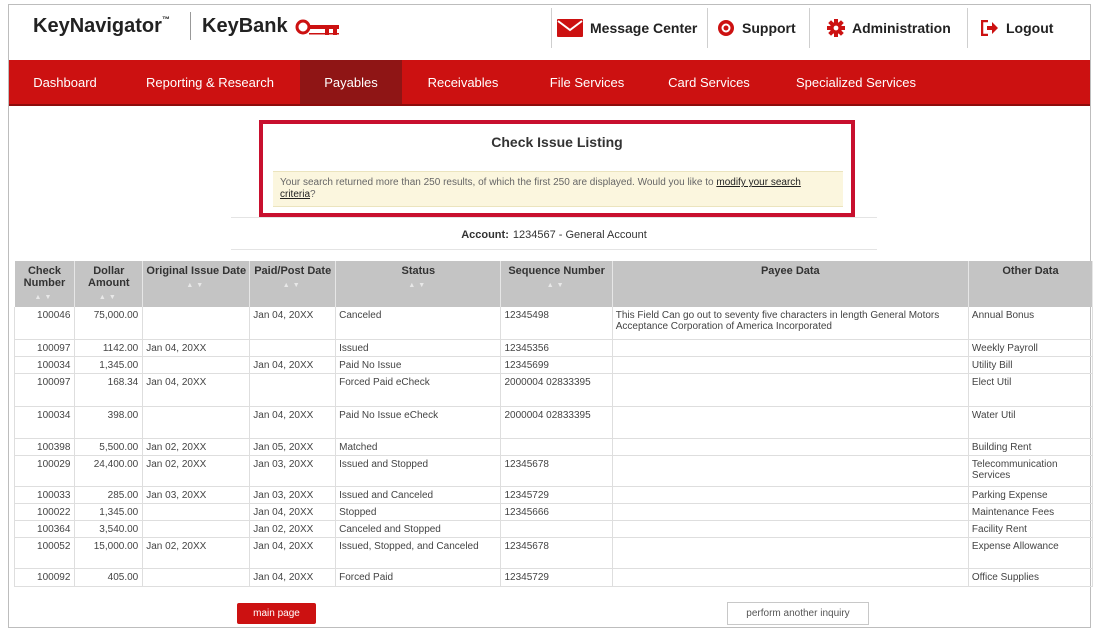  I want to click on status-cell: Issued, Stopped, and Canceled, so click(418, 553).